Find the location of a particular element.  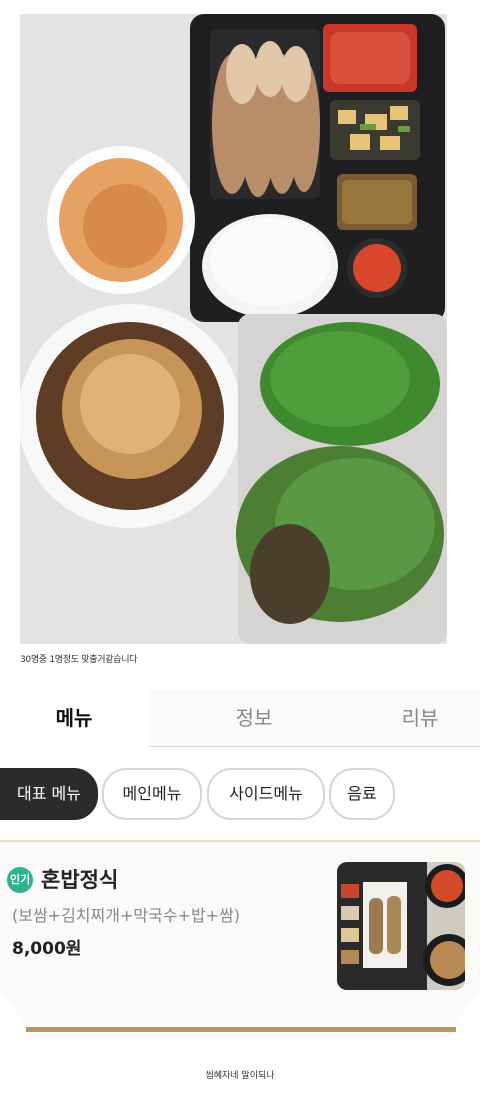

tab-bar: 메뉴 정보 리뷰 is located at coordinates (240, 719).